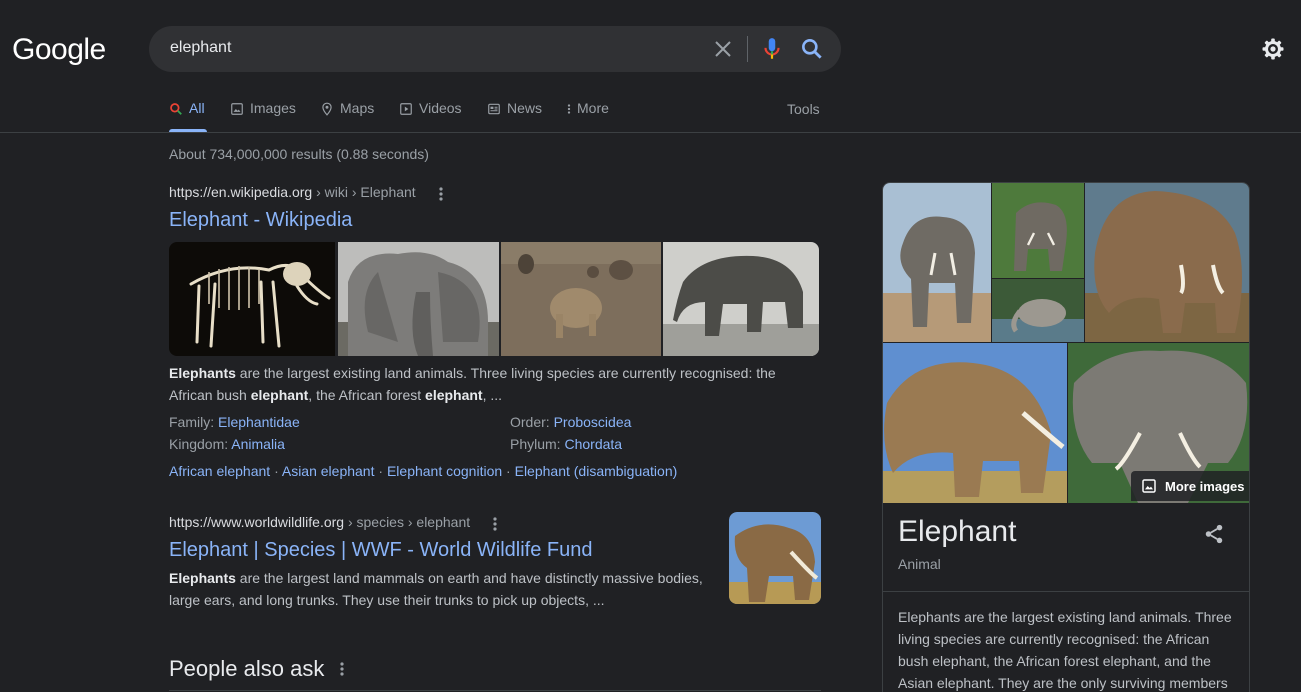  Describe the element at coordinates (569, 109) in the screenshot. I see `more-vert-icon` at that location.